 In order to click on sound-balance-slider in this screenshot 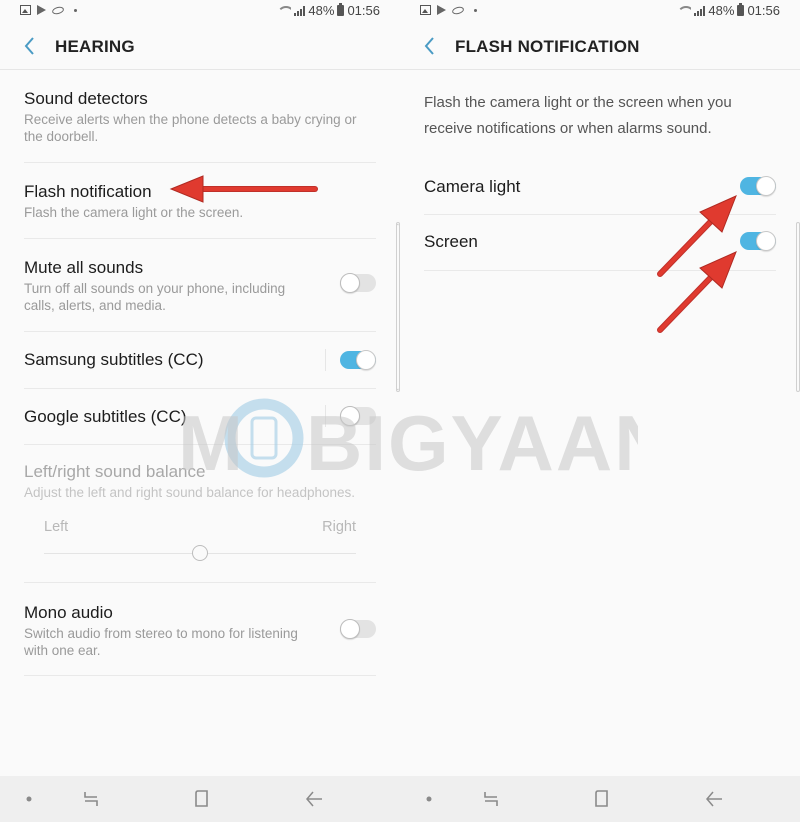, I will do `click(200, 553)`.